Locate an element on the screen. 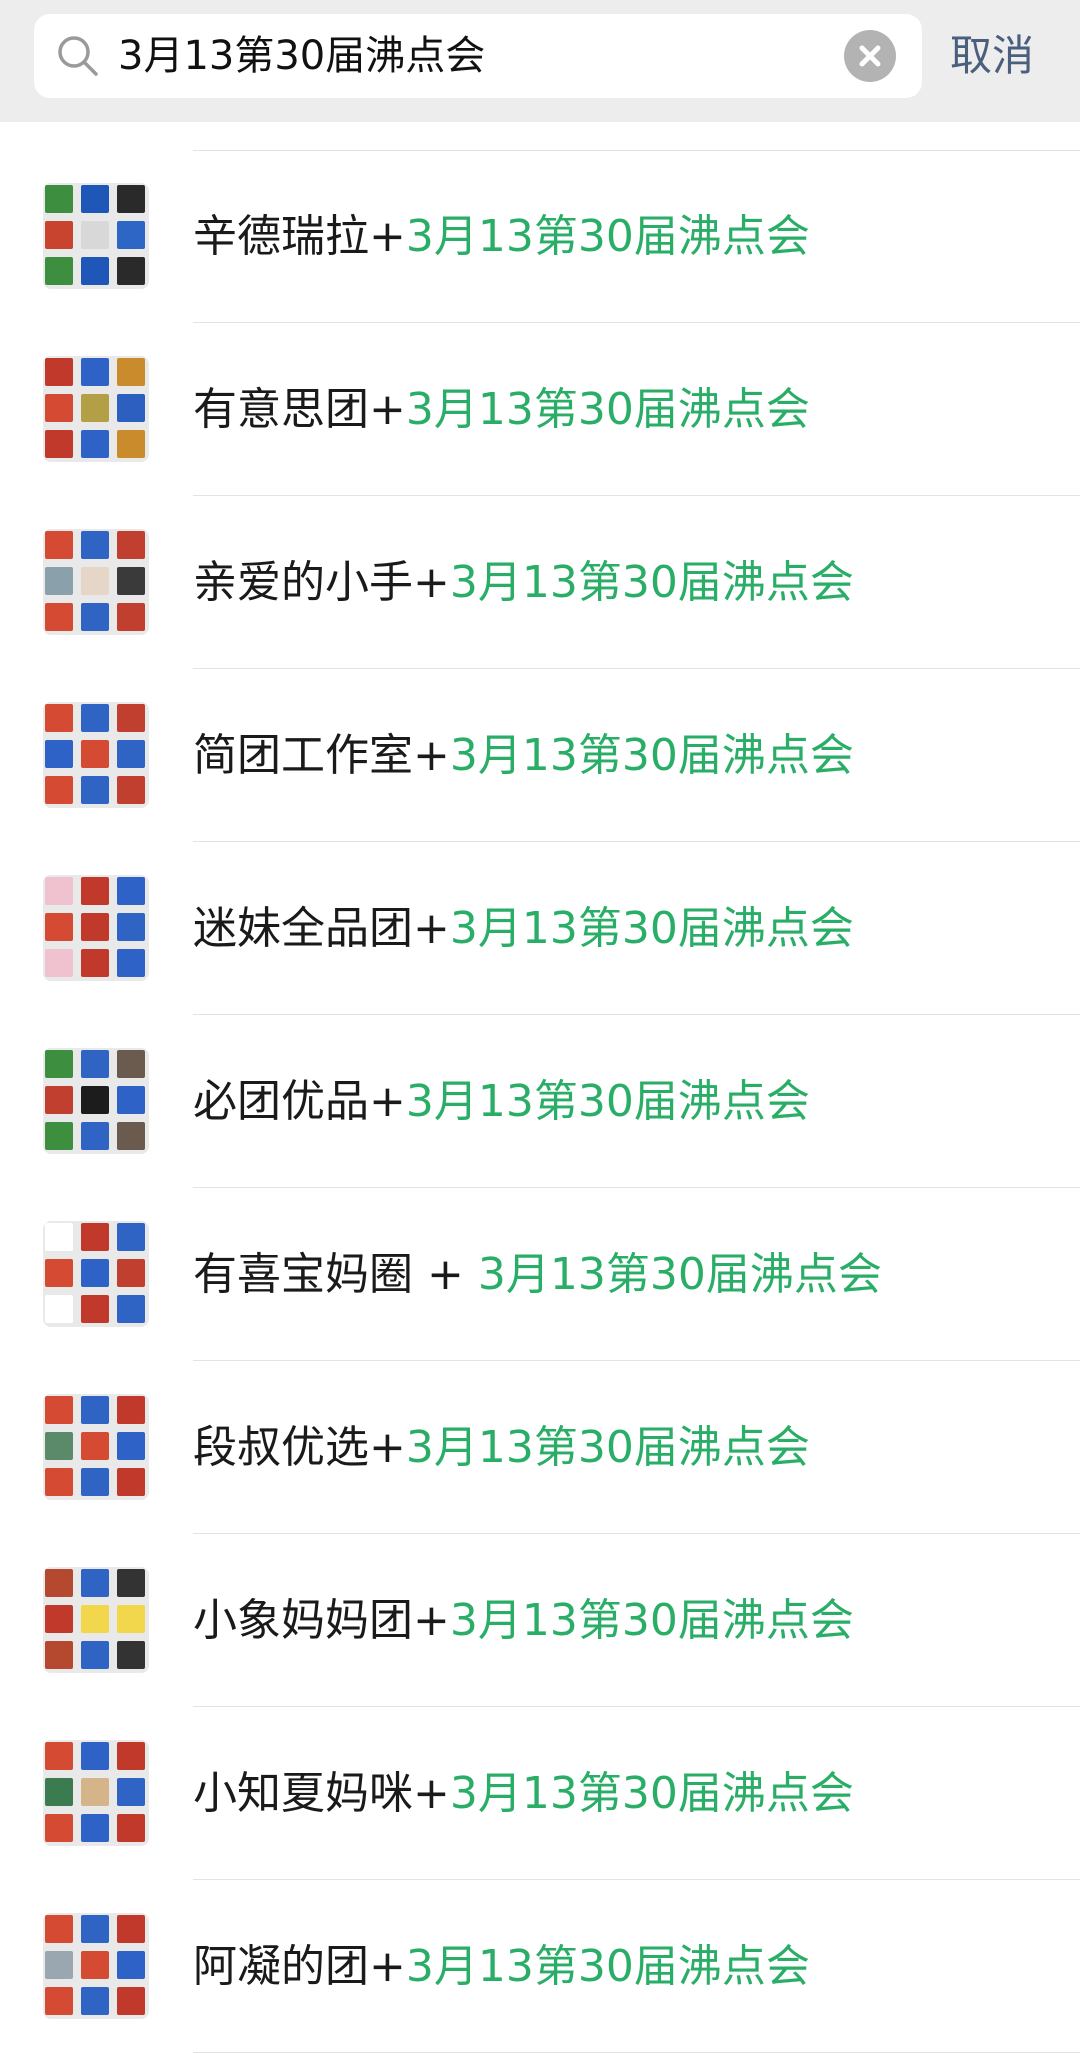 The image size is (1080, 2053). close-icon is located at coordinates (870, 56).